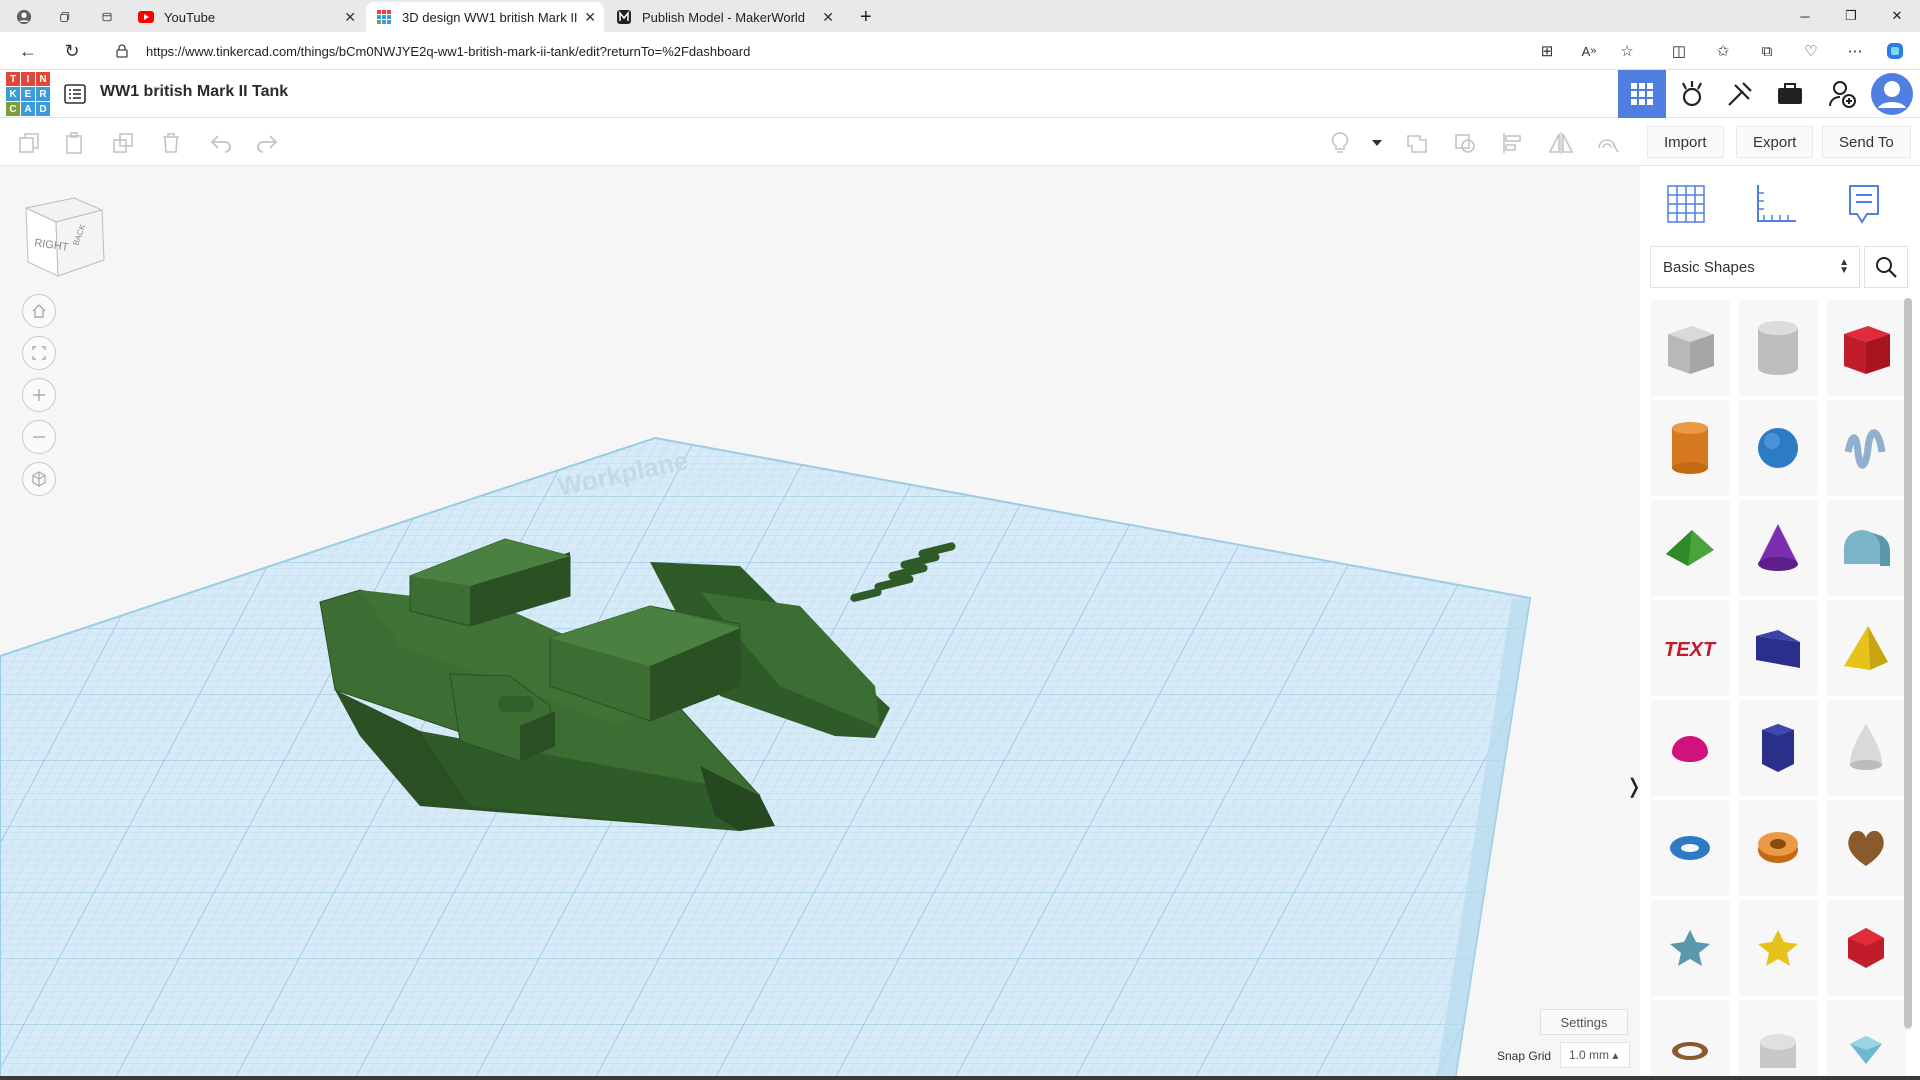 The height and width of the screenshot is (1080, 1920). I want to click on youtube-icon, so click(146, 17).